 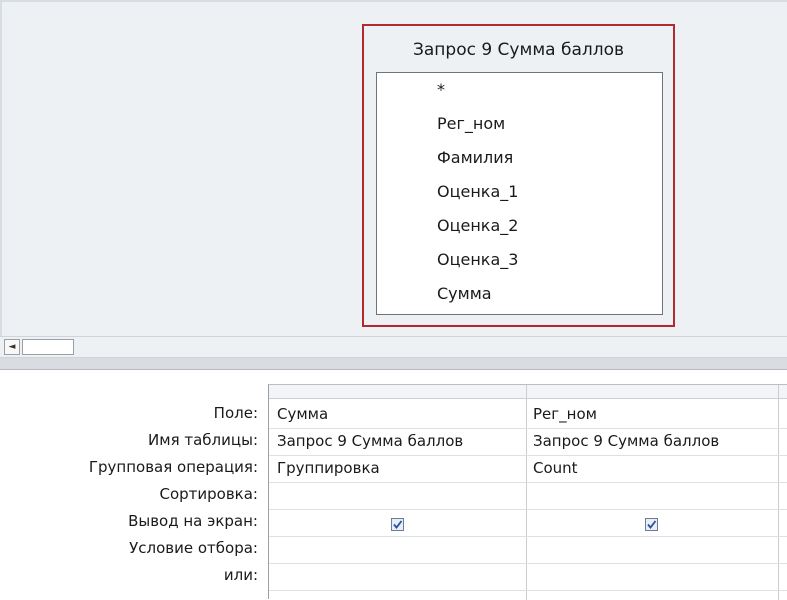 I want to click on scroll-thumb, so click(x=48, y=347).